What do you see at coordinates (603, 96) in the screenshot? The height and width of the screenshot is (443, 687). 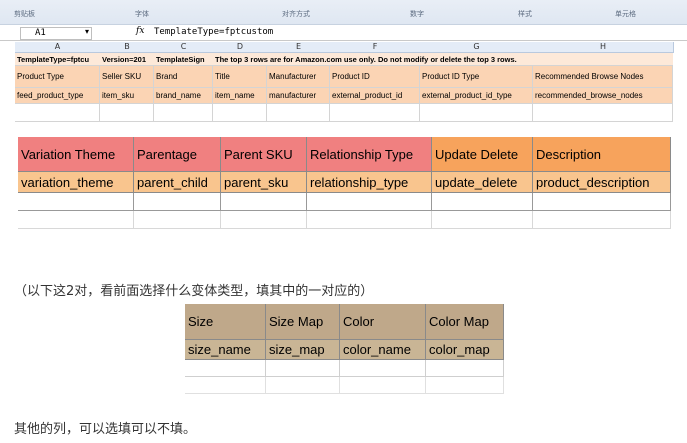 I see `sheet-cell: recommended_browse_nodes` at bounding box center [603, 96].